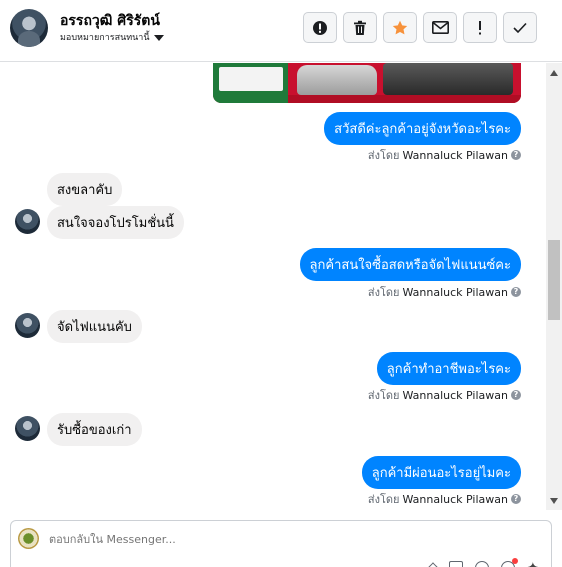 The image size is (562, 567). I want to click on done-button, so click(520, 27).